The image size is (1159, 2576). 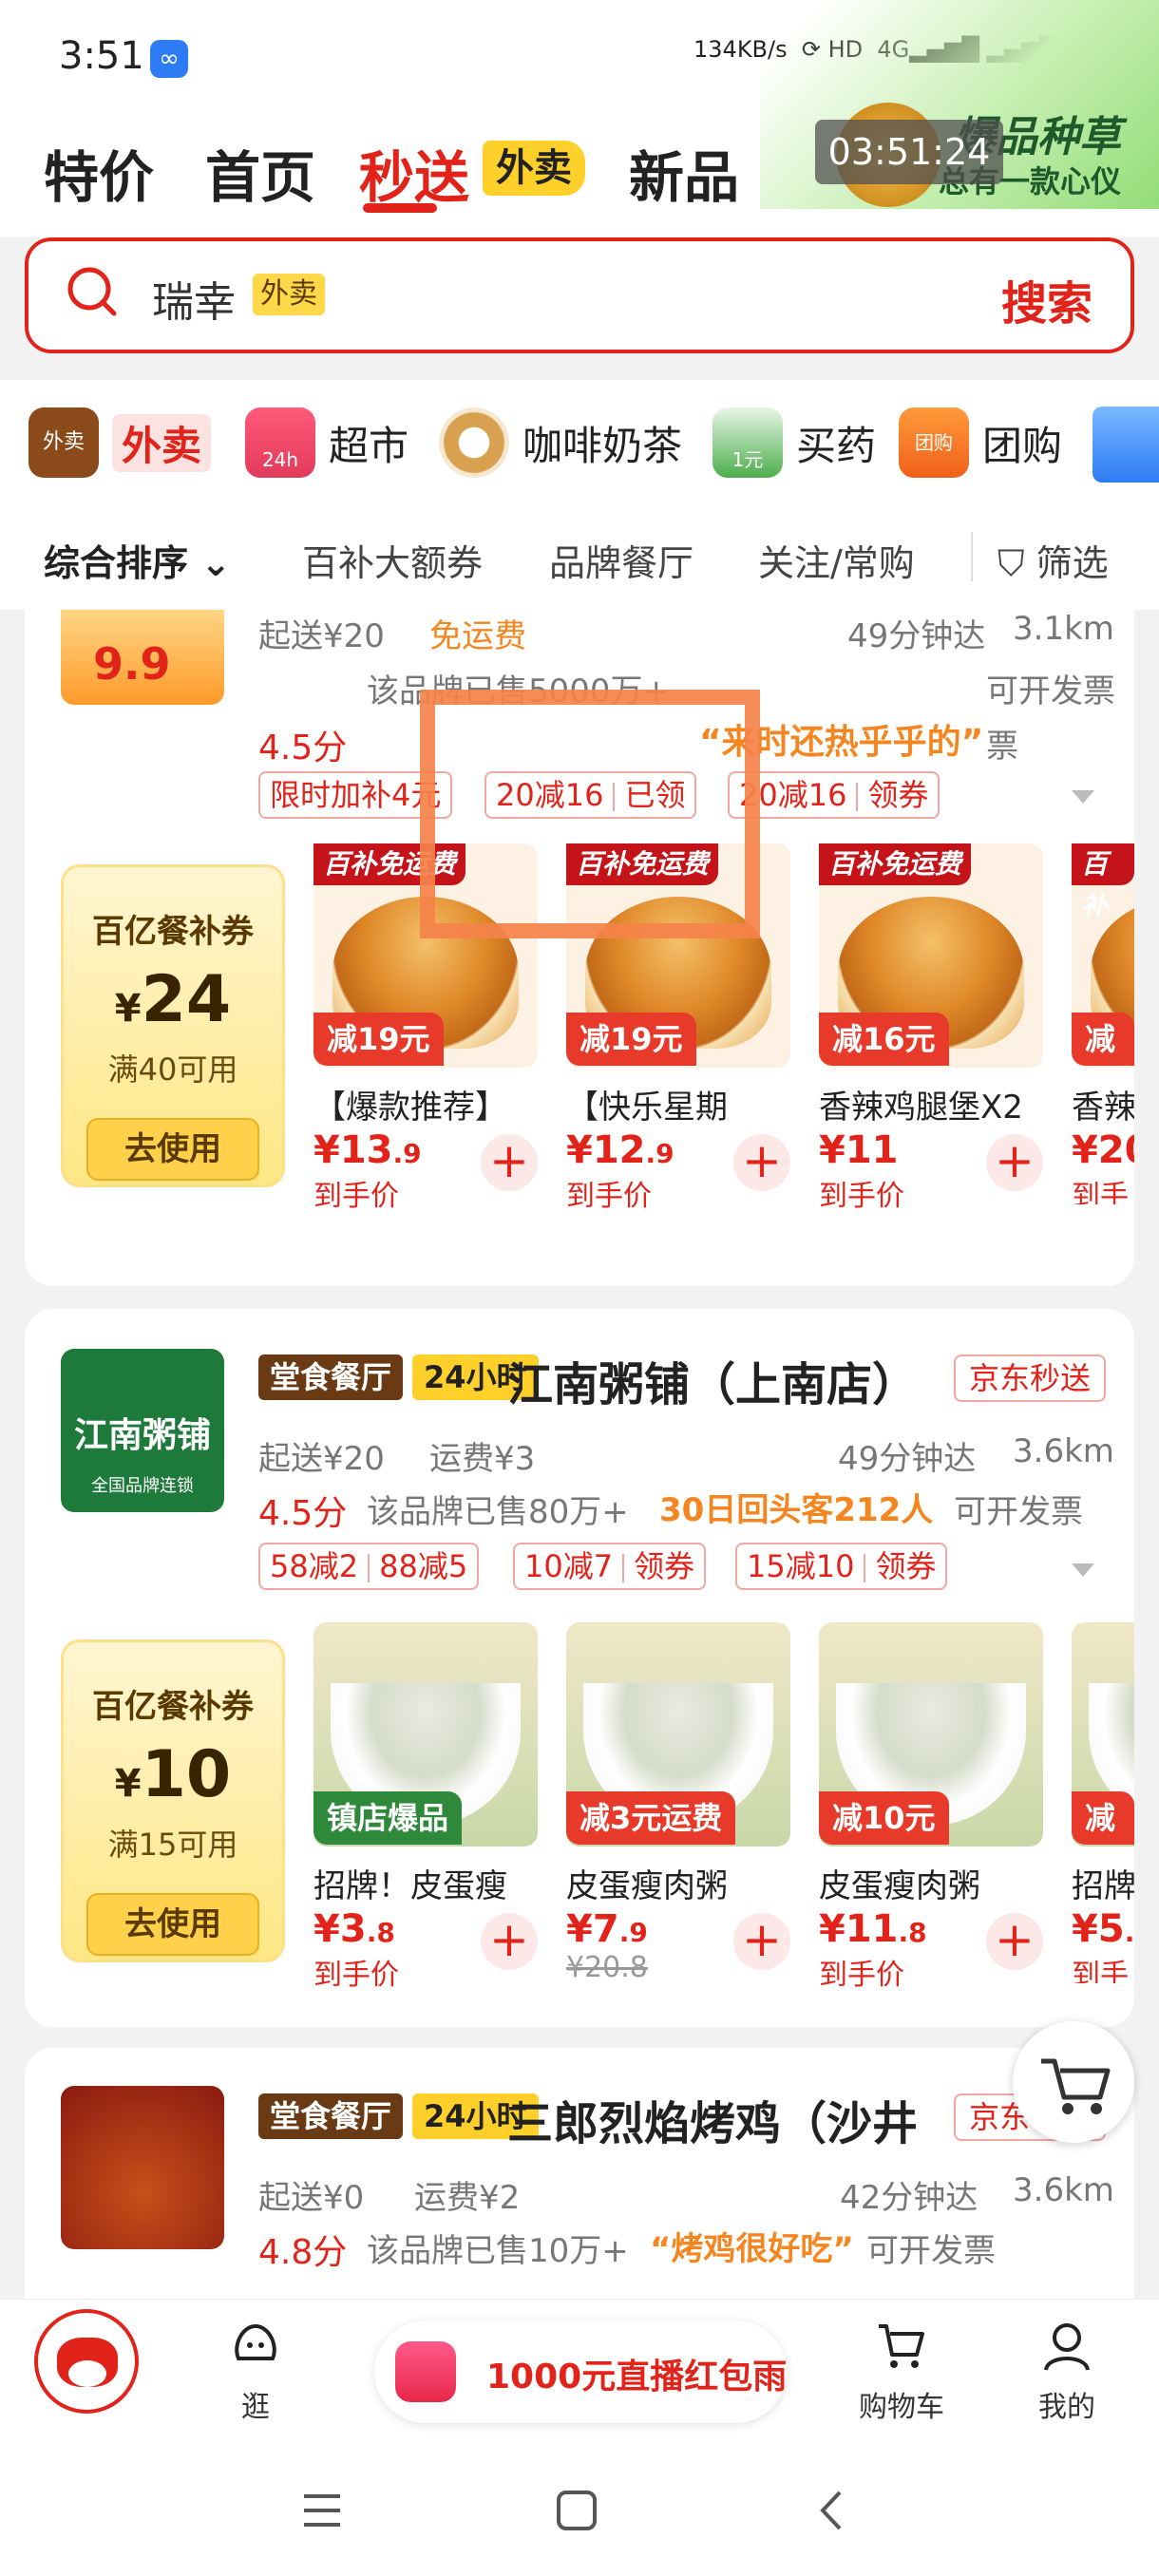 I want to click on category-label: 买药, so click(x=836, y=445).